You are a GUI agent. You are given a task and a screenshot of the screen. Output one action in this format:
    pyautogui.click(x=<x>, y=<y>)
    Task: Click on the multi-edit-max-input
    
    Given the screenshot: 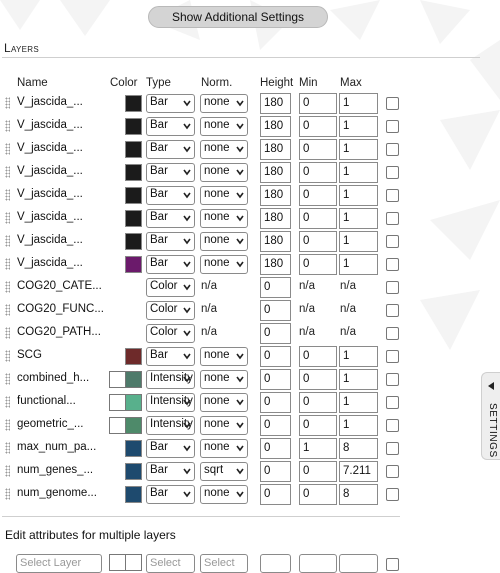 What is the action you would take?
    pyautogui.click(x=358, y=563)
    